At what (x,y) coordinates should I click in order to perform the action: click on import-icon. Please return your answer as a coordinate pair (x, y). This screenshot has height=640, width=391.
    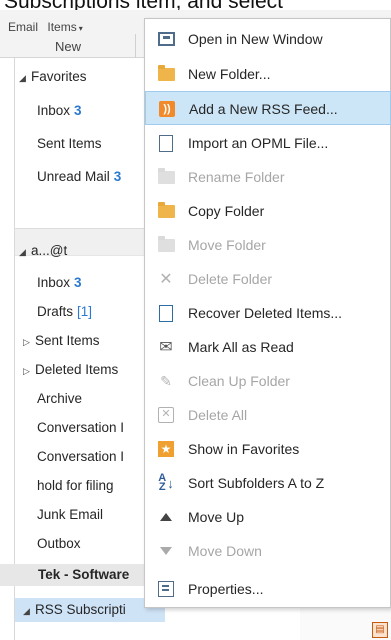
    Looking at the image, I should click on (166, 143).